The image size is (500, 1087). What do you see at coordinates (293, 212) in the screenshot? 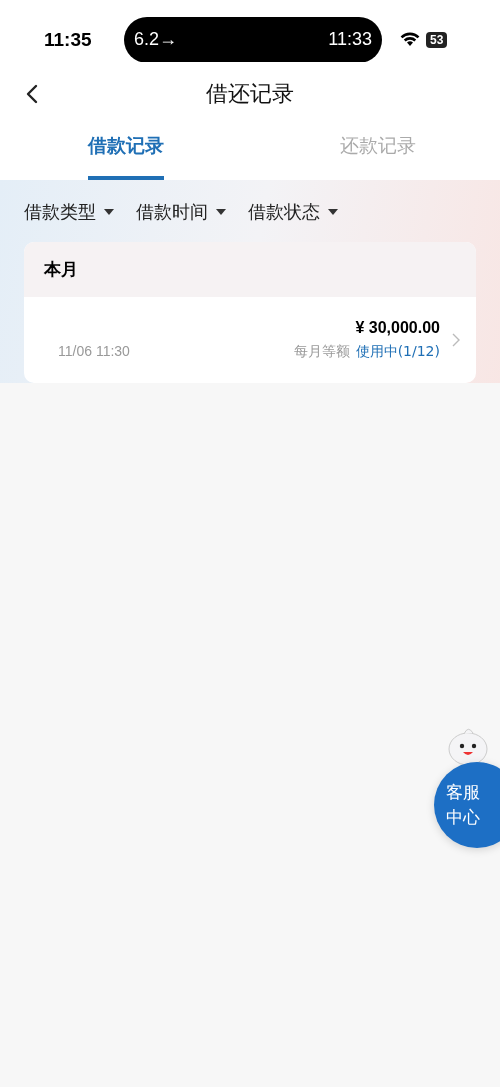
I see `filter-dropdown: 借款状态` at bounding box center [293, 212].